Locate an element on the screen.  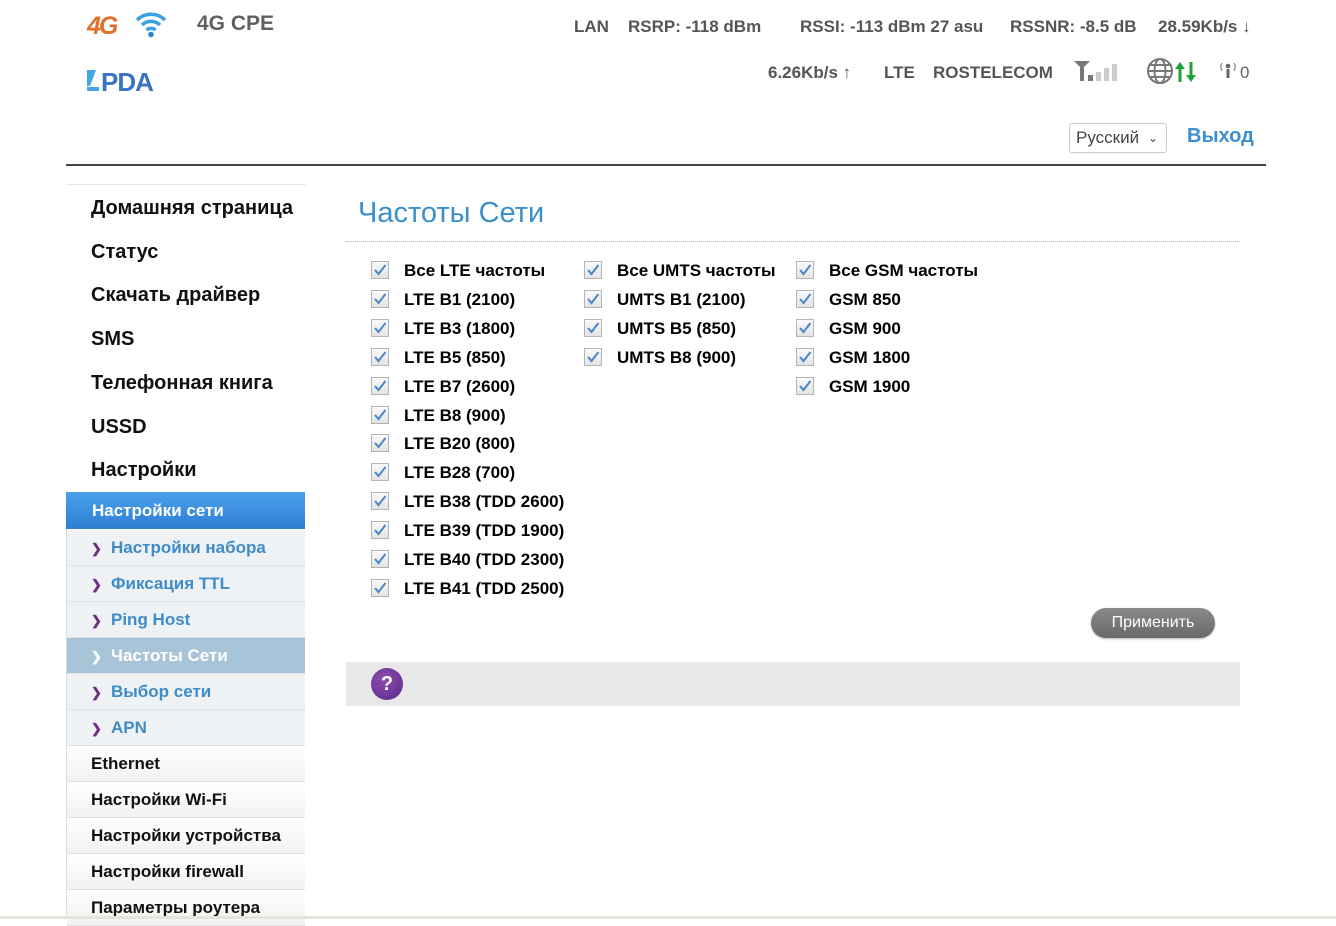
band-label: LTE B41 (TDD 2500) is located at coordinates (484, 588).